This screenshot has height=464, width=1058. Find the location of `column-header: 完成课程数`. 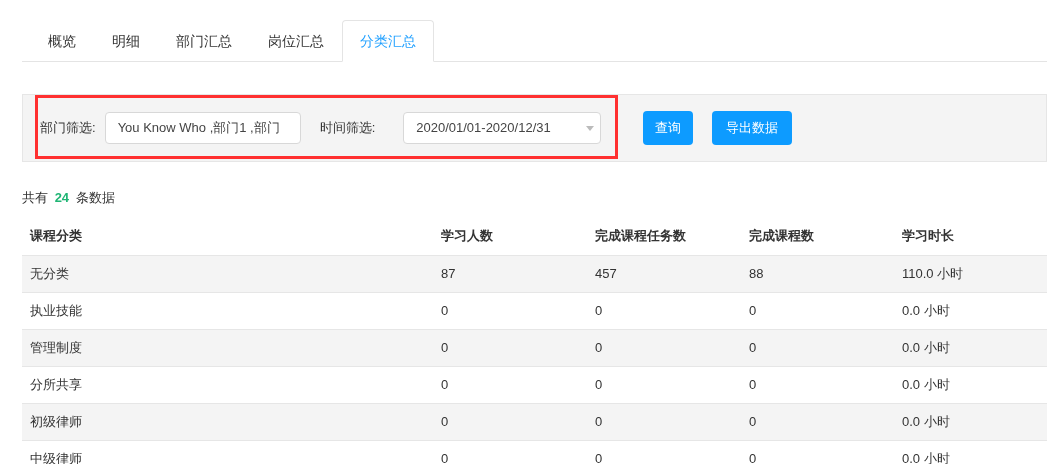

column-header: 完成课程数 is located at coordinates (781, 236).